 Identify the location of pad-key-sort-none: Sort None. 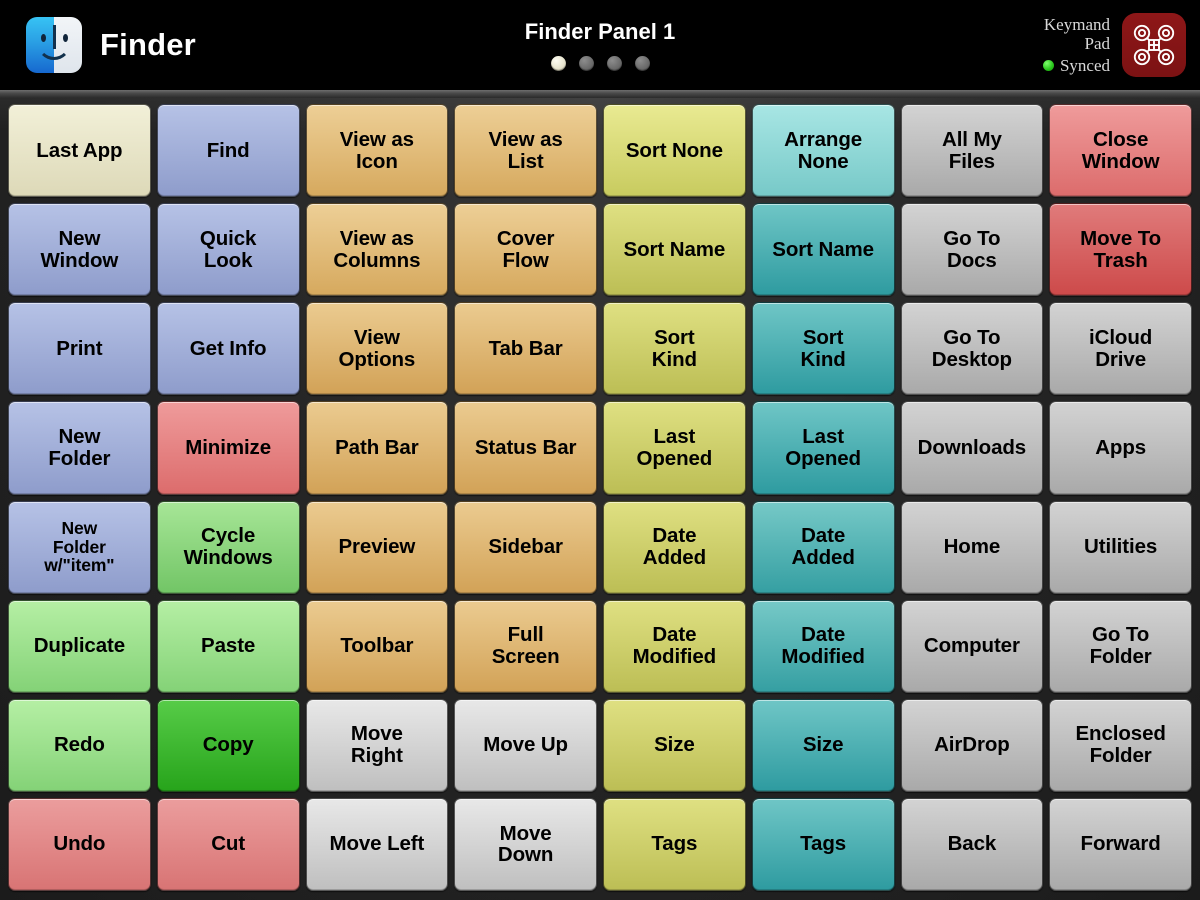
(674, 151).